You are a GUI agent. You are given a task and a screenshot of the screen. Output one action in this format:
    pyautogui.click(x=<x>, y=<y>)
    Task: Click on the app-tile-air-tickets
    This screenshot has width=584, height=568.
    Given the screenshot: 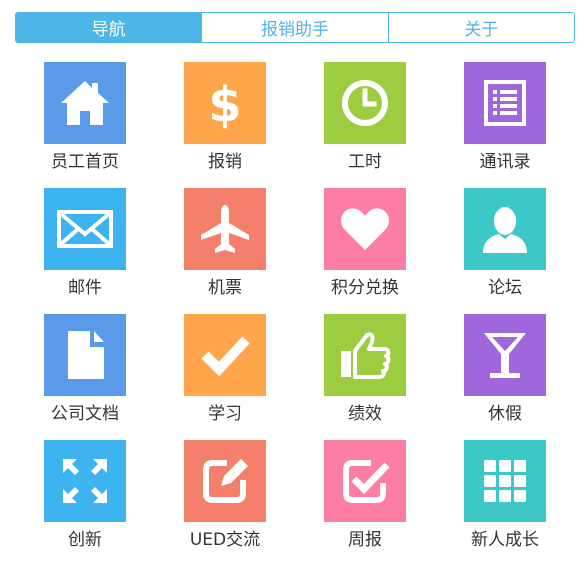 What is the action you would take?
    pyautogui.click(x=225, y=229)
    